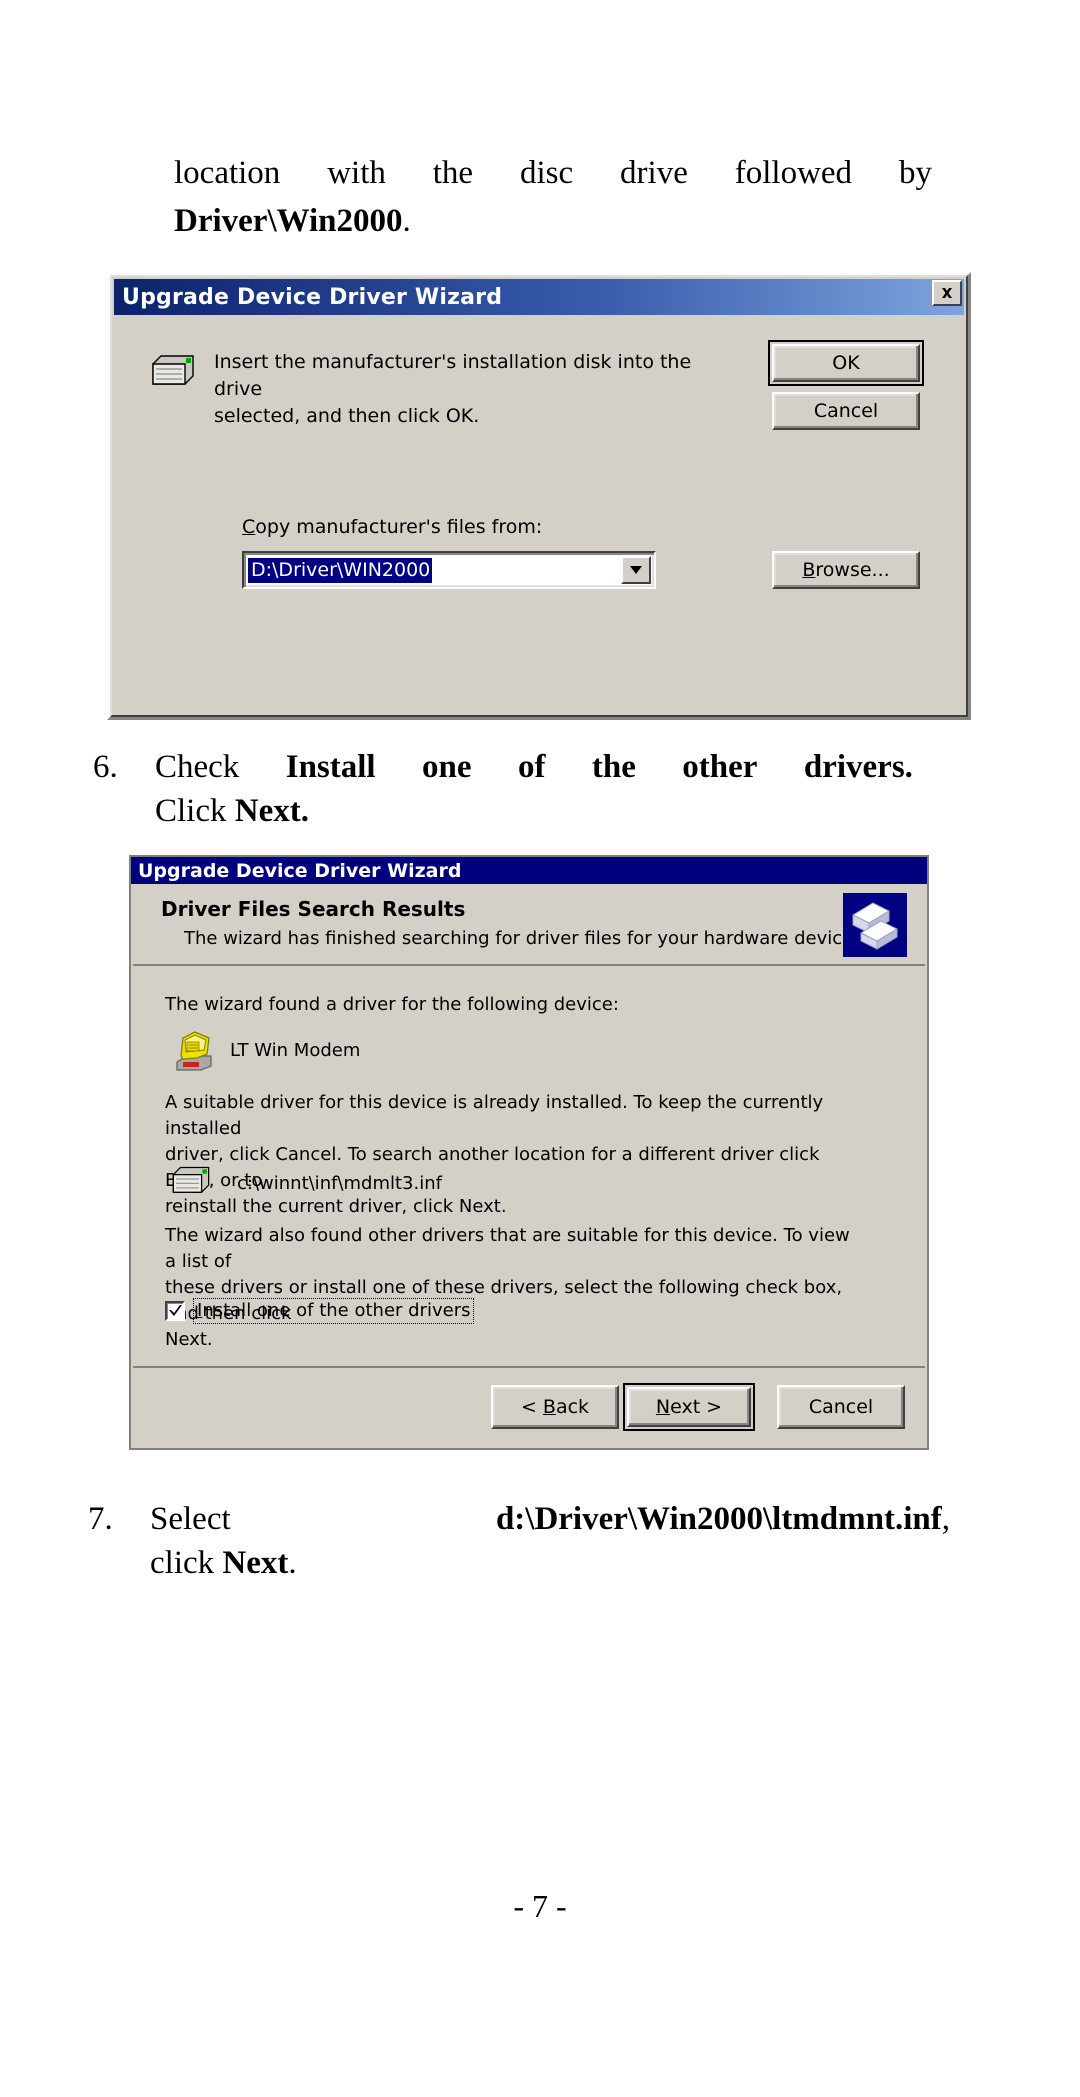 Image resolution: width=1080 pixels, height=2097 pixels. Describe the element at coordinates (540, 1906) in the screenshot. I see `page-number: - 7 -` at that location.